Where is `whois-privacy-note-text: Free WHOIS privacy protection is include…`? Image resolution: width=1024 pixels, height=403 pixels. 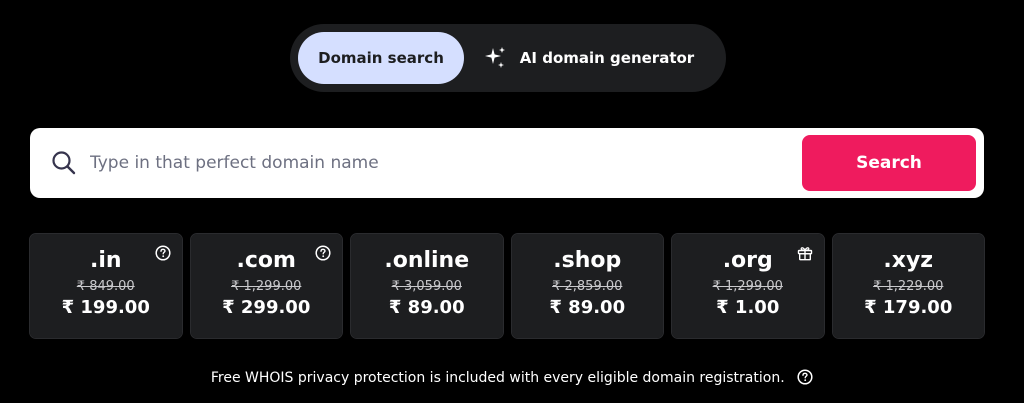 whois-privacy-note-text: Free WHOIS privacy protection is include… is located at coordinates (497, 378).